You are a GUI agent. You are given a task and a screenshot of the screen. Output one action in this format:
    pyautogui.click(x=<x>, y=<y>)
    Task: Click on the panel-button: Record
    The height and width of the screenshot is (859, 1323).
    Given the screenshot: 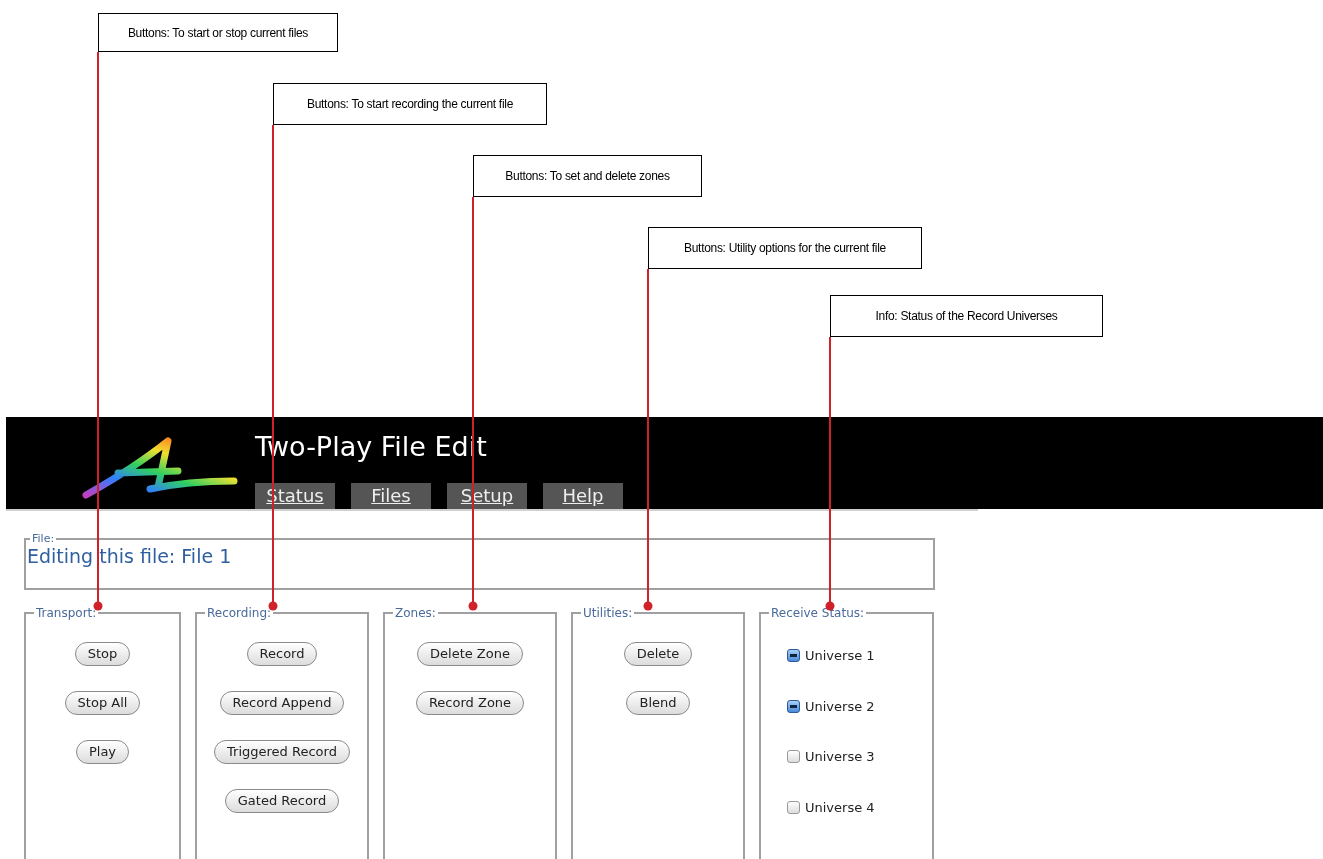 What is the action you would take?
    pyautogui.click(x=282, y=654)
    